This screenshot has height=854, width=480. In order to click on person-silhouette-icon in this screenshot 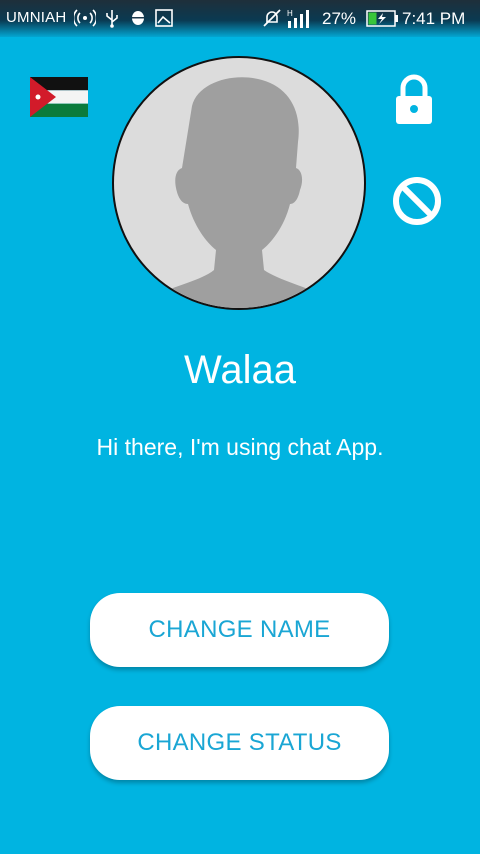, I will do `click(239, 192)`.